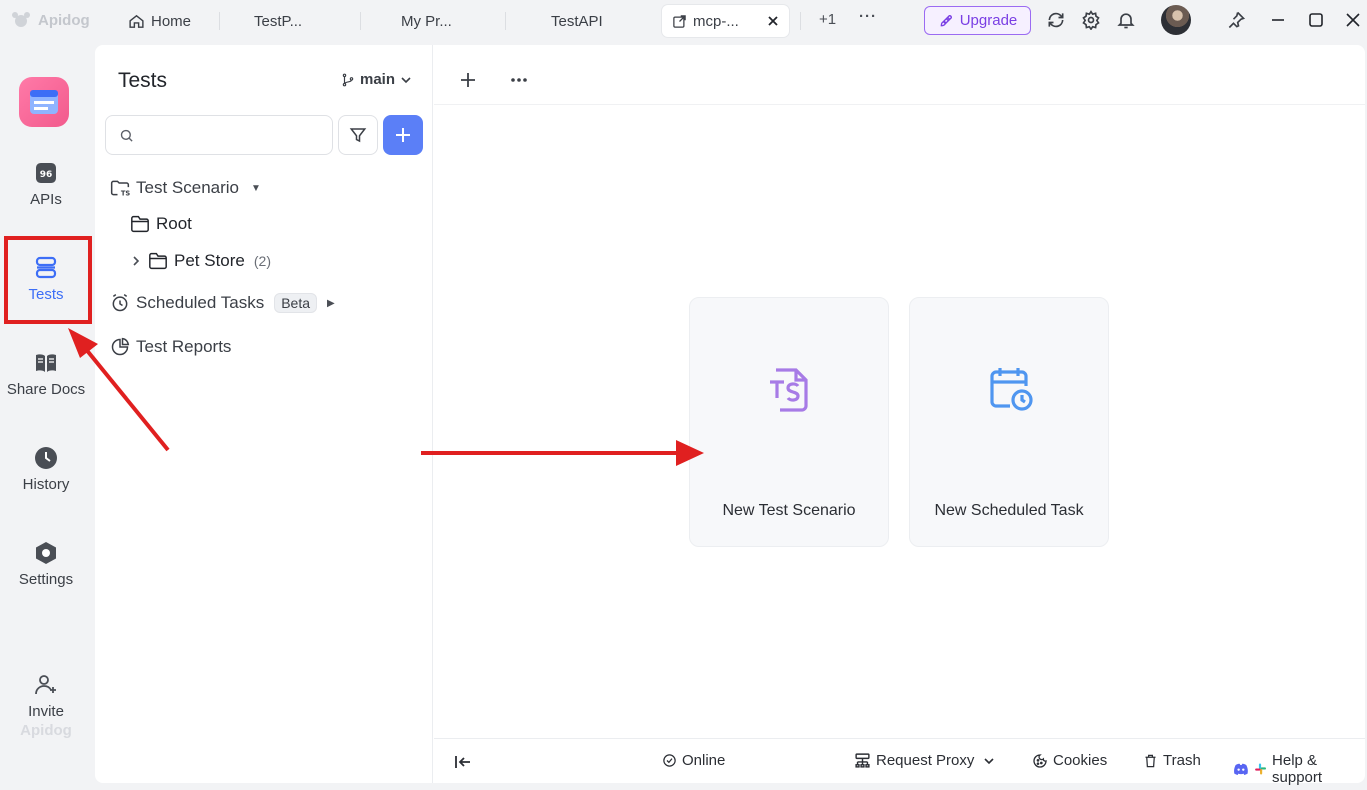  What do you see at coordinates (120, 303) in the screenshot?
I see `alarm-clock-icon` at bounding box center [120, 303].